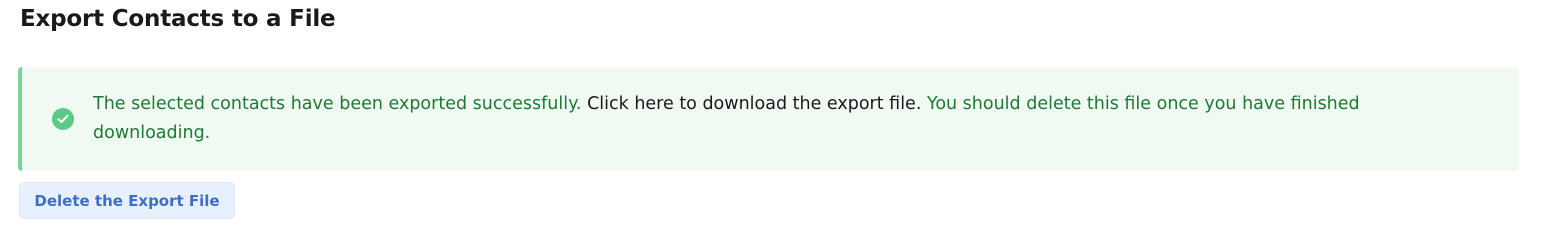 This screenshot has height=247, width=1545. Describe the element at coordinates (63, 119) in the screenshot. I see `check-circle-icon` at that location.